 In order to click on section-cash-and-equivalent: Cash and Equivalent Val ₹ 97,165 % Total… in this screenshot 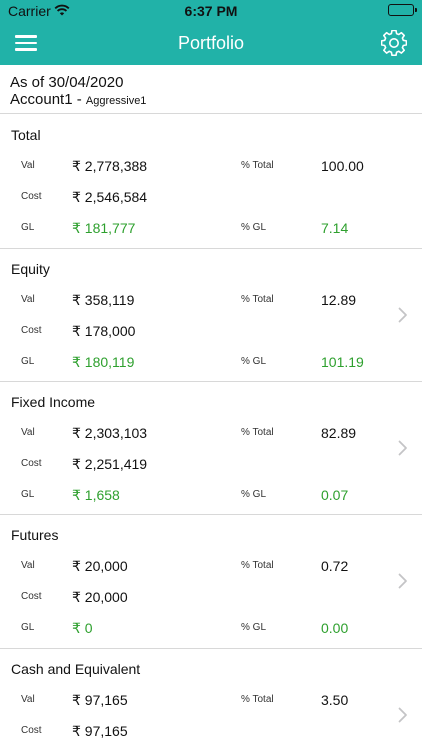, I will do `click(211, 699)`.